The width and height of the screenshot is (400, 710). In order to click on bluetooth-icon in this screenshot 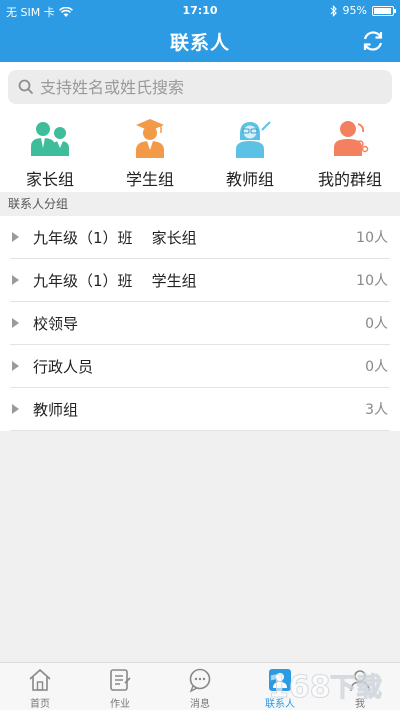, I will do `click(333, 10)`.